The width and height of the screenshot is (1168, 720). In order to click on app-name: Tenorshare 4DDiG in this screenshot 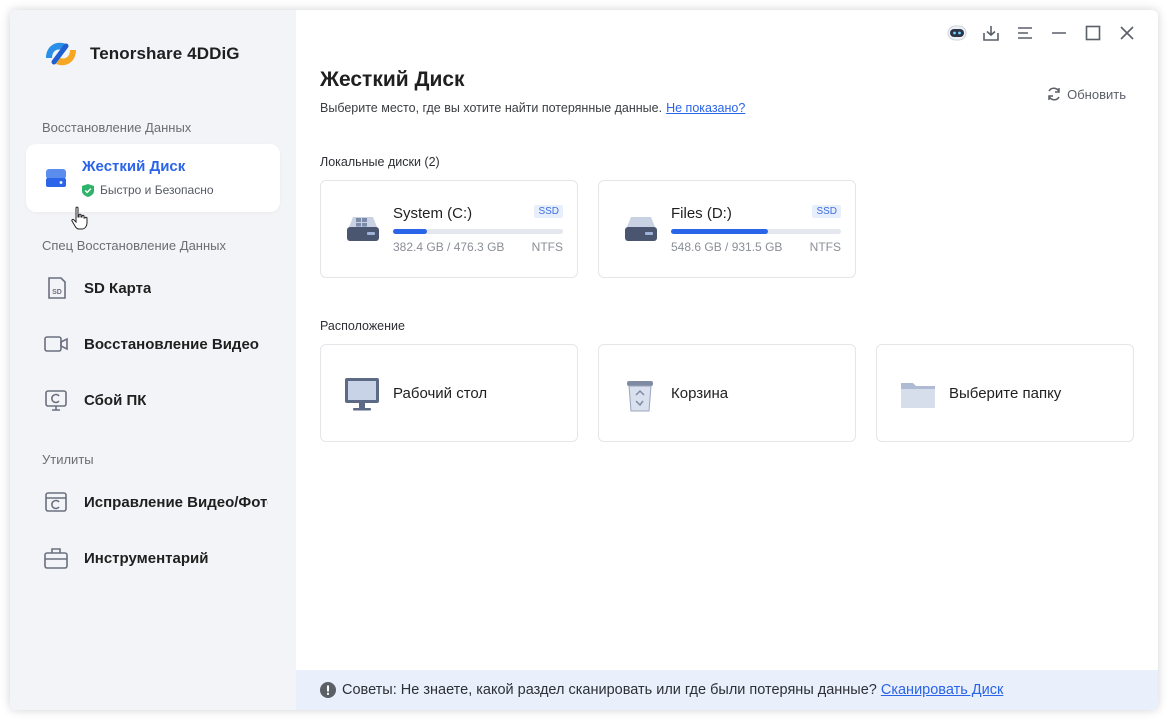, I will do `click(165, 53)`.